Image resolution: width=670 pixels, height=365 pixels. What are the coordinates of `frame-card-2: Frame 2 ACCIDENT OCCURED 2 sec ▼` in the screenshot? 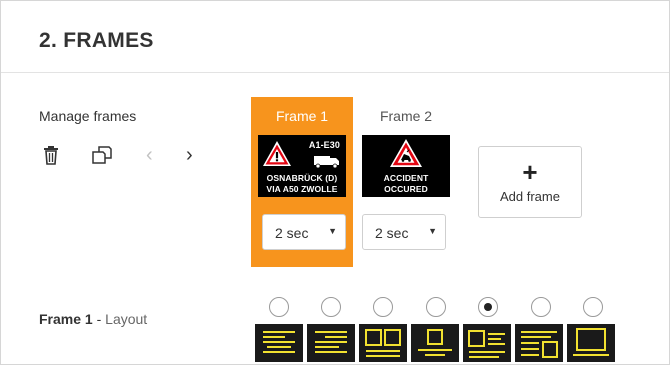 It's located at (406, 182).